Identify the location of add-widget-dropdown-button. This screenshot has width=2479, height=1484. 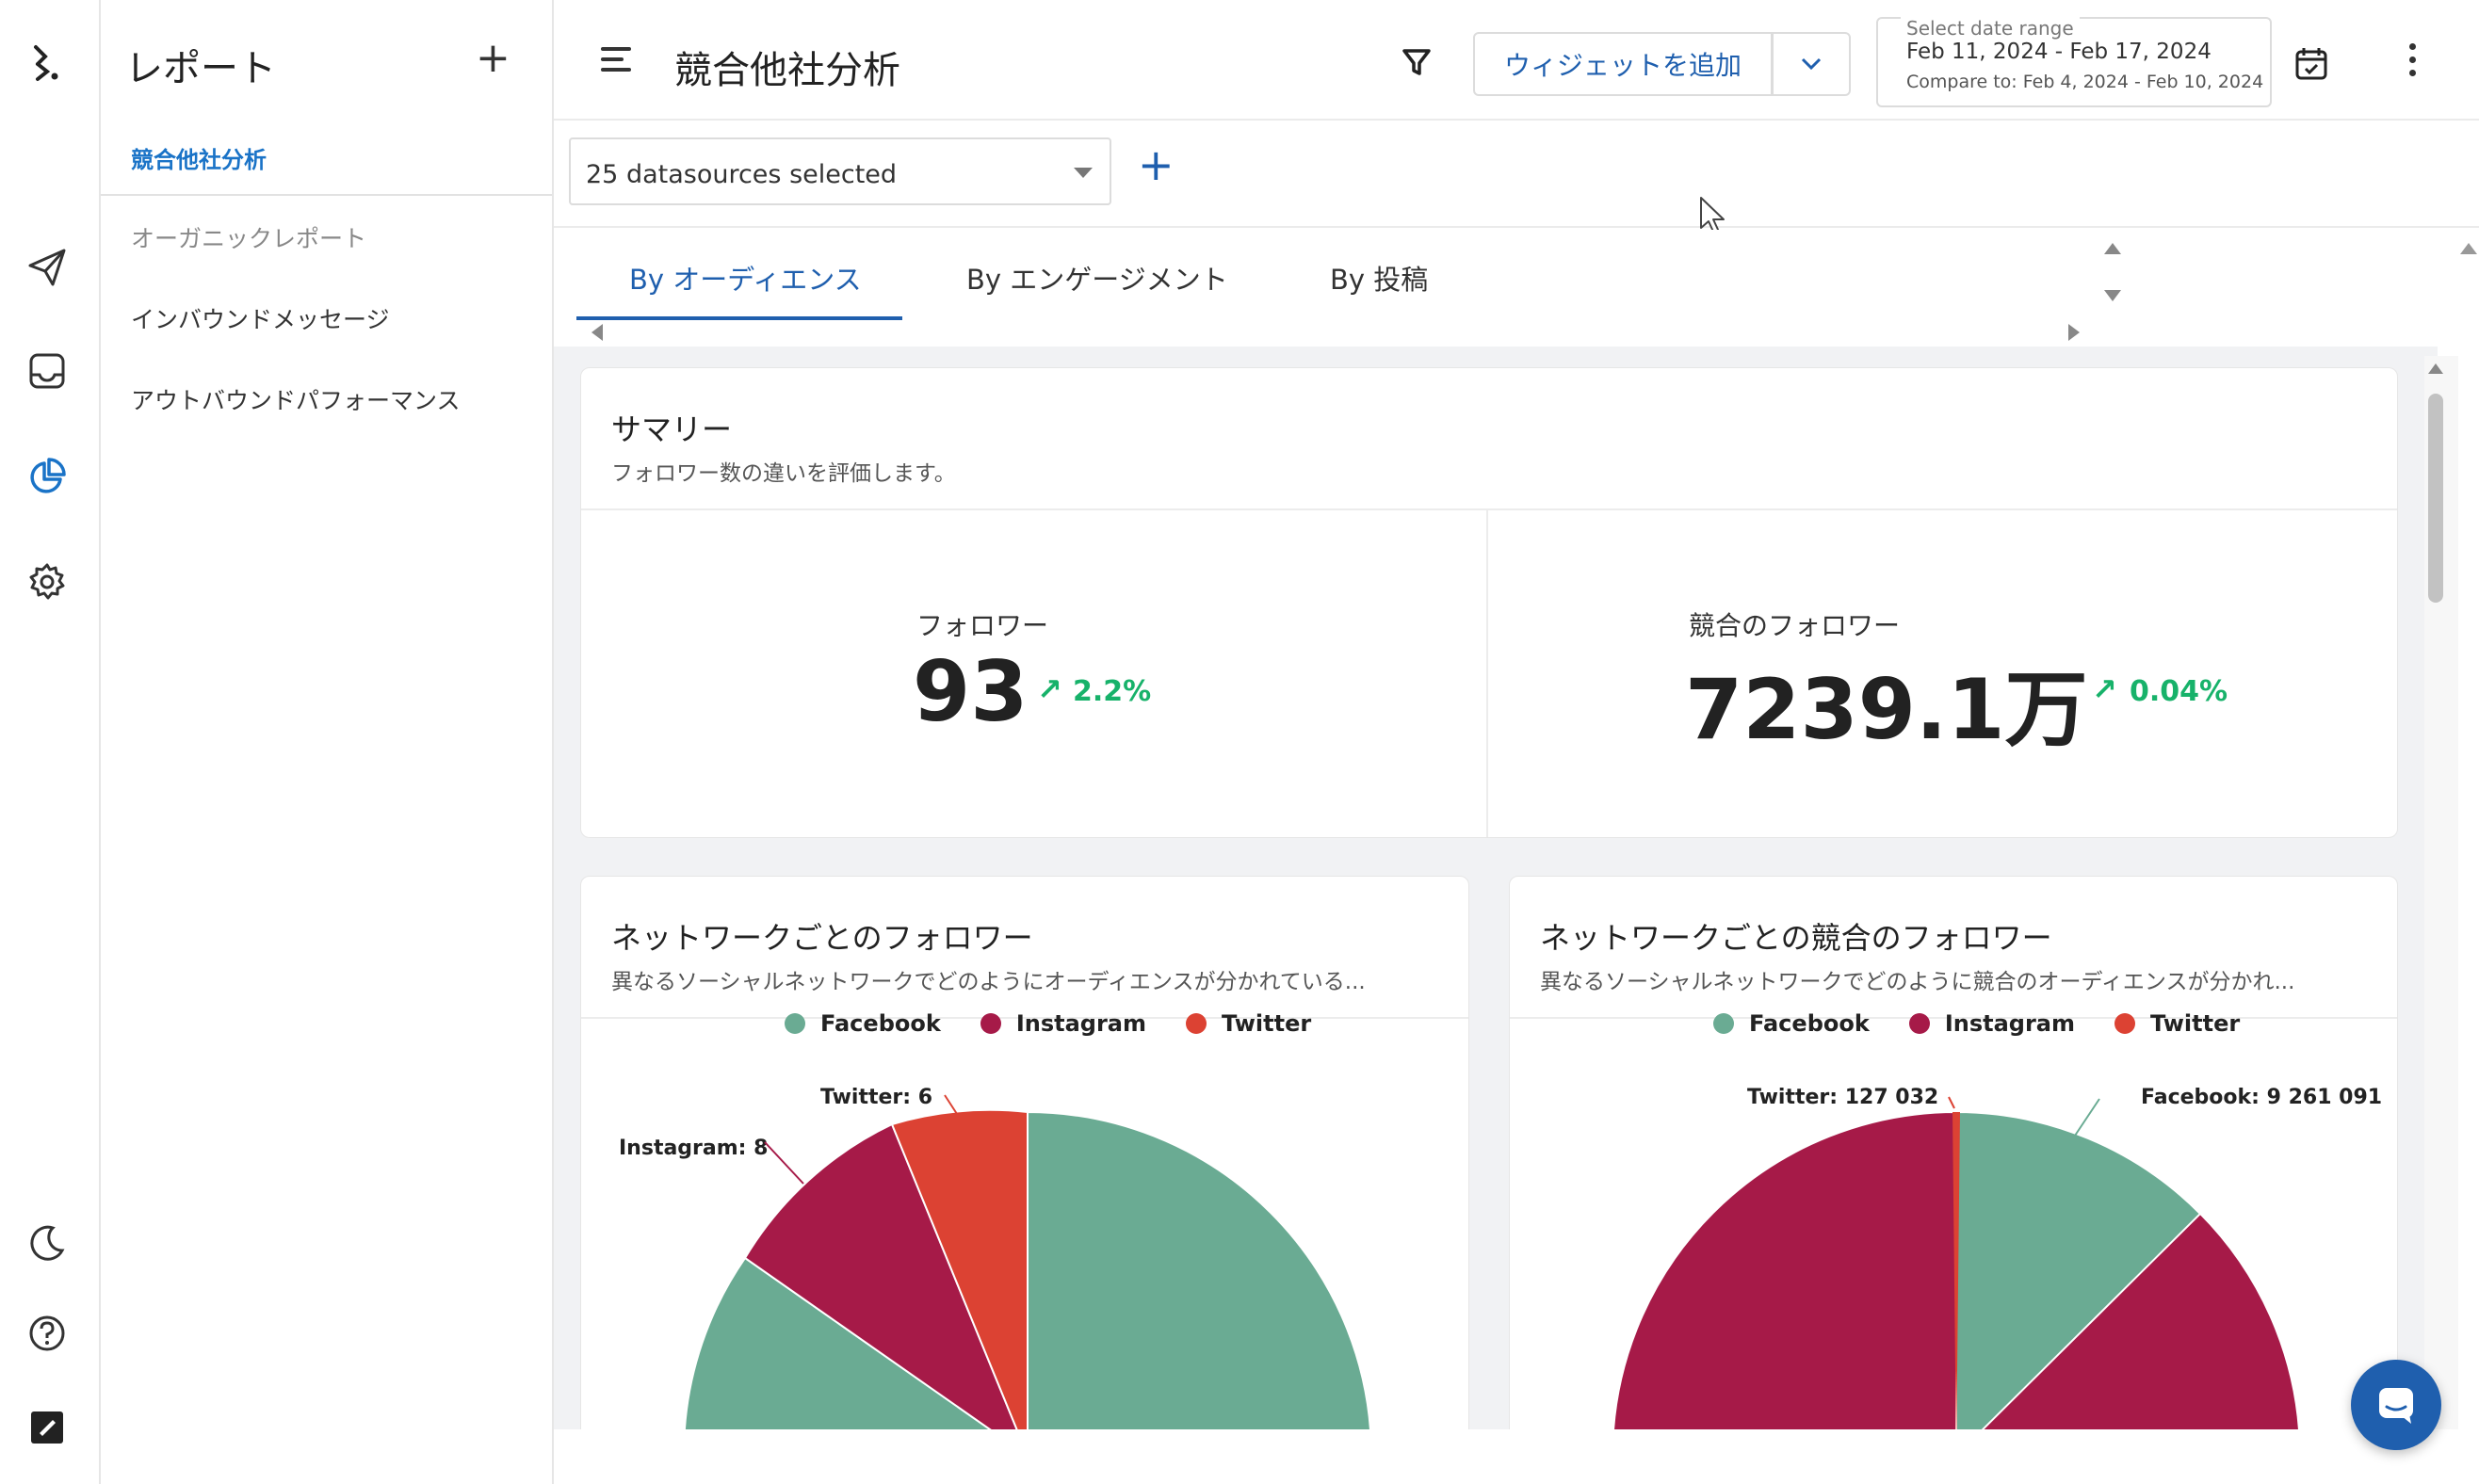
(1812, 64).